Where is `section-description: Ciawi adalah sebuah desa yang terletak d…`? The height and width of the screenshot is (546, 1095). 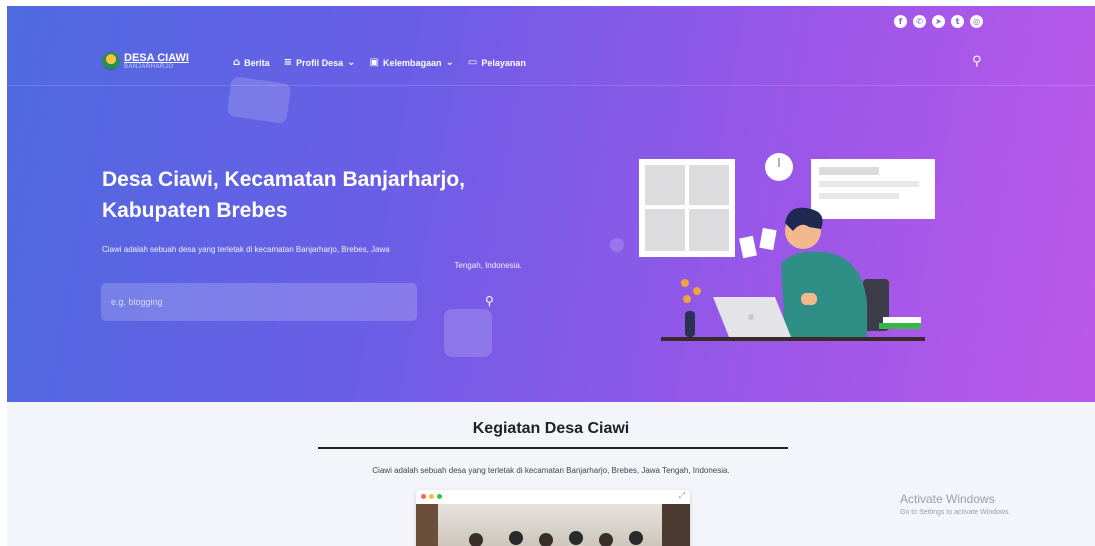
section-description: Ciawi adalah sebuah desa yang terletak d… is located at coordinates (551, 470).